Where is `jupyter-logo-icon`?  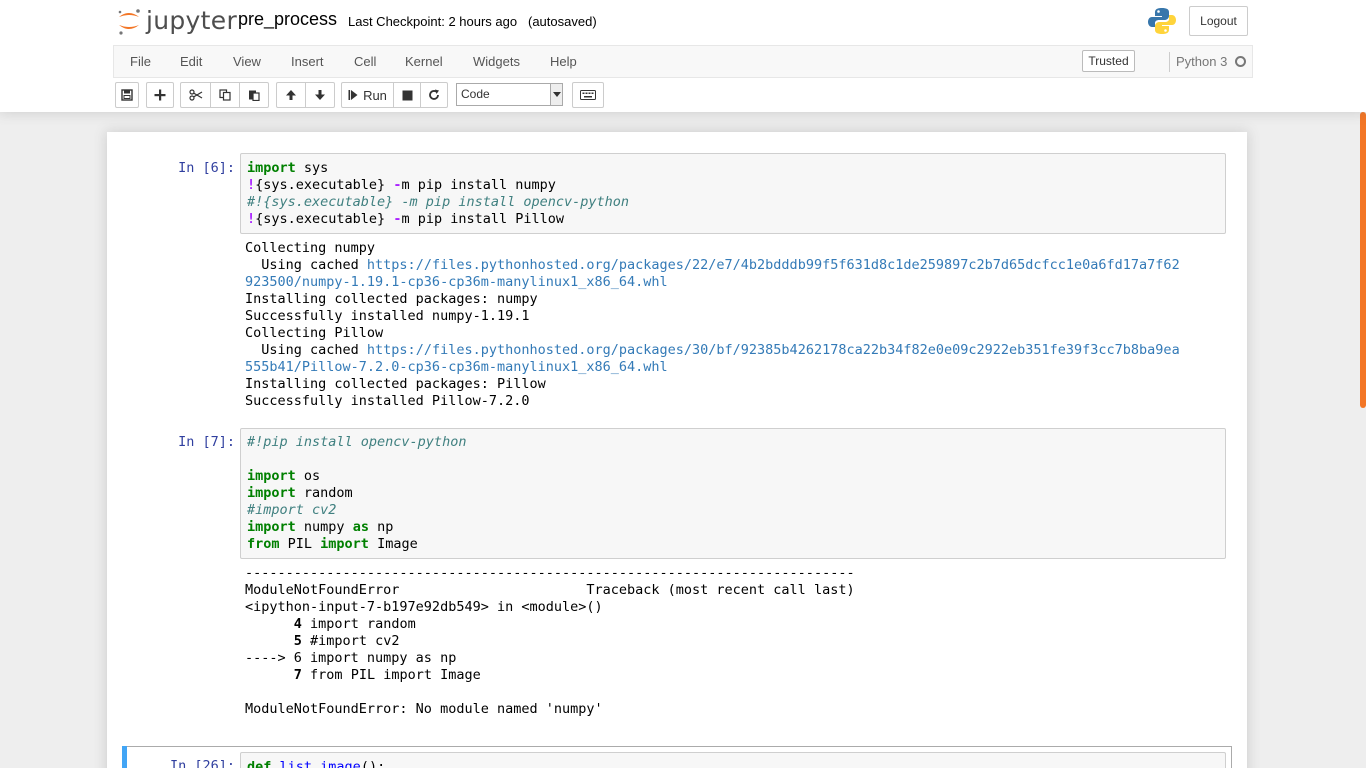
jupyter-logo-icon is located at coordinates (129, 22).